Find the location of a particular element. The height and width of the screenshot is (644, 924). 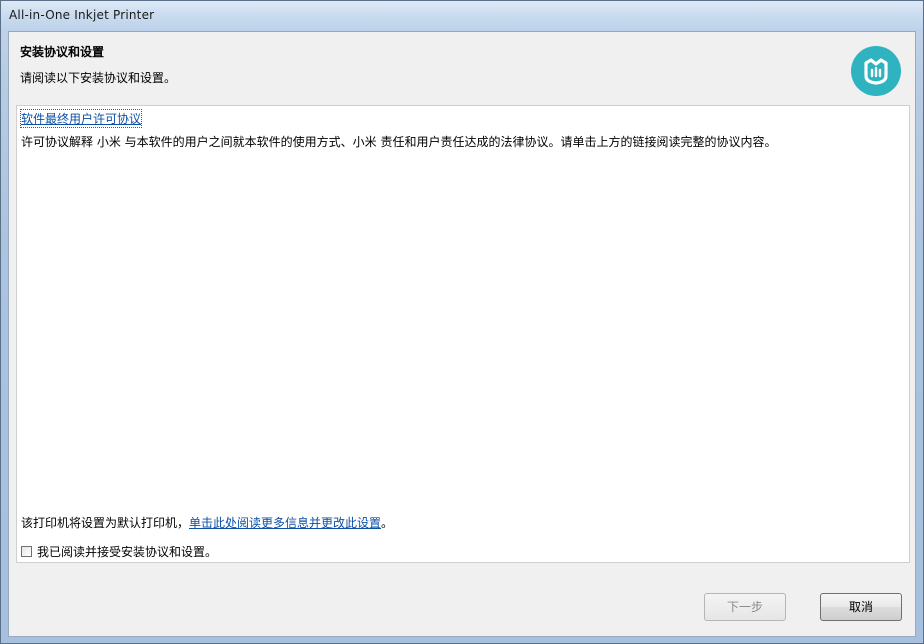

default-printer-notice: 该打印机将设置为默认打印机，单击此处阅读更多信息并更改此设置。 is located at coordinates (207, 522).